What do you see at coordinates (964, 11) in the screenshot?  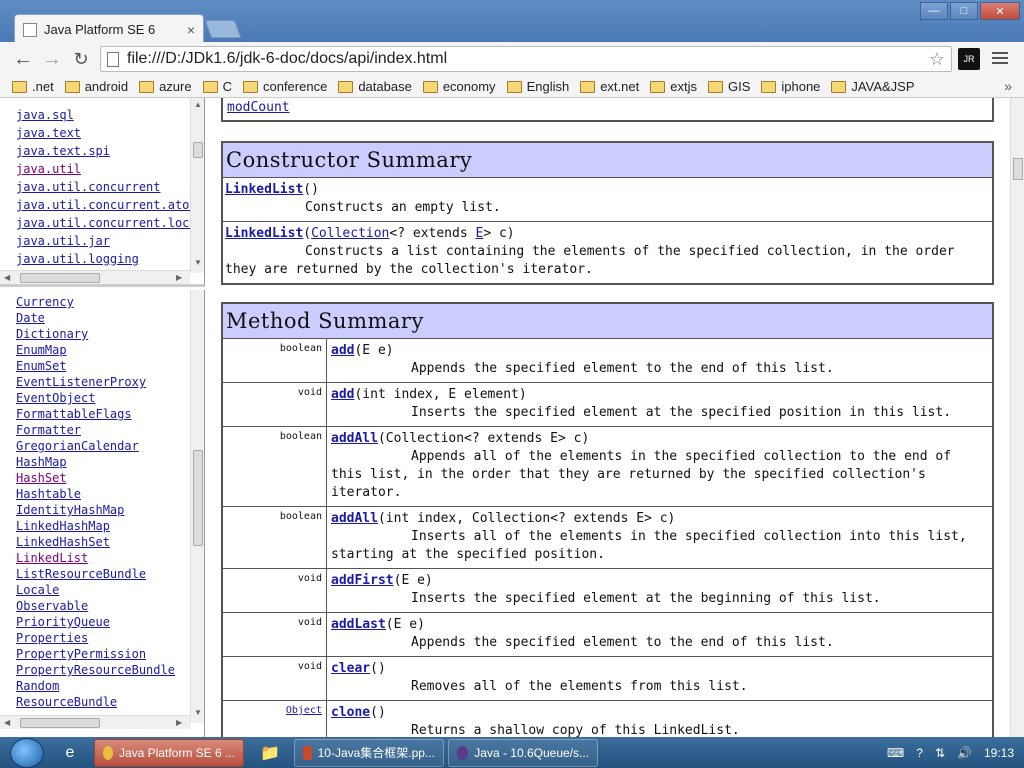 I see `maximize-button: □` at bounding box center [964, 11].